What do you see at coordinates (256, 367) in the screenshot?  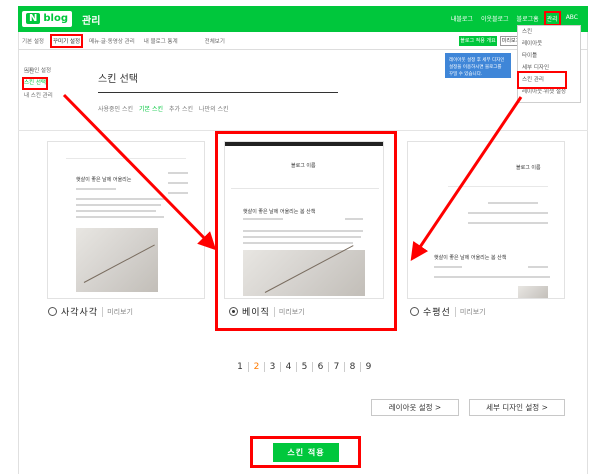 I see `page-link-2: 2` at bounding box center [256, 367].